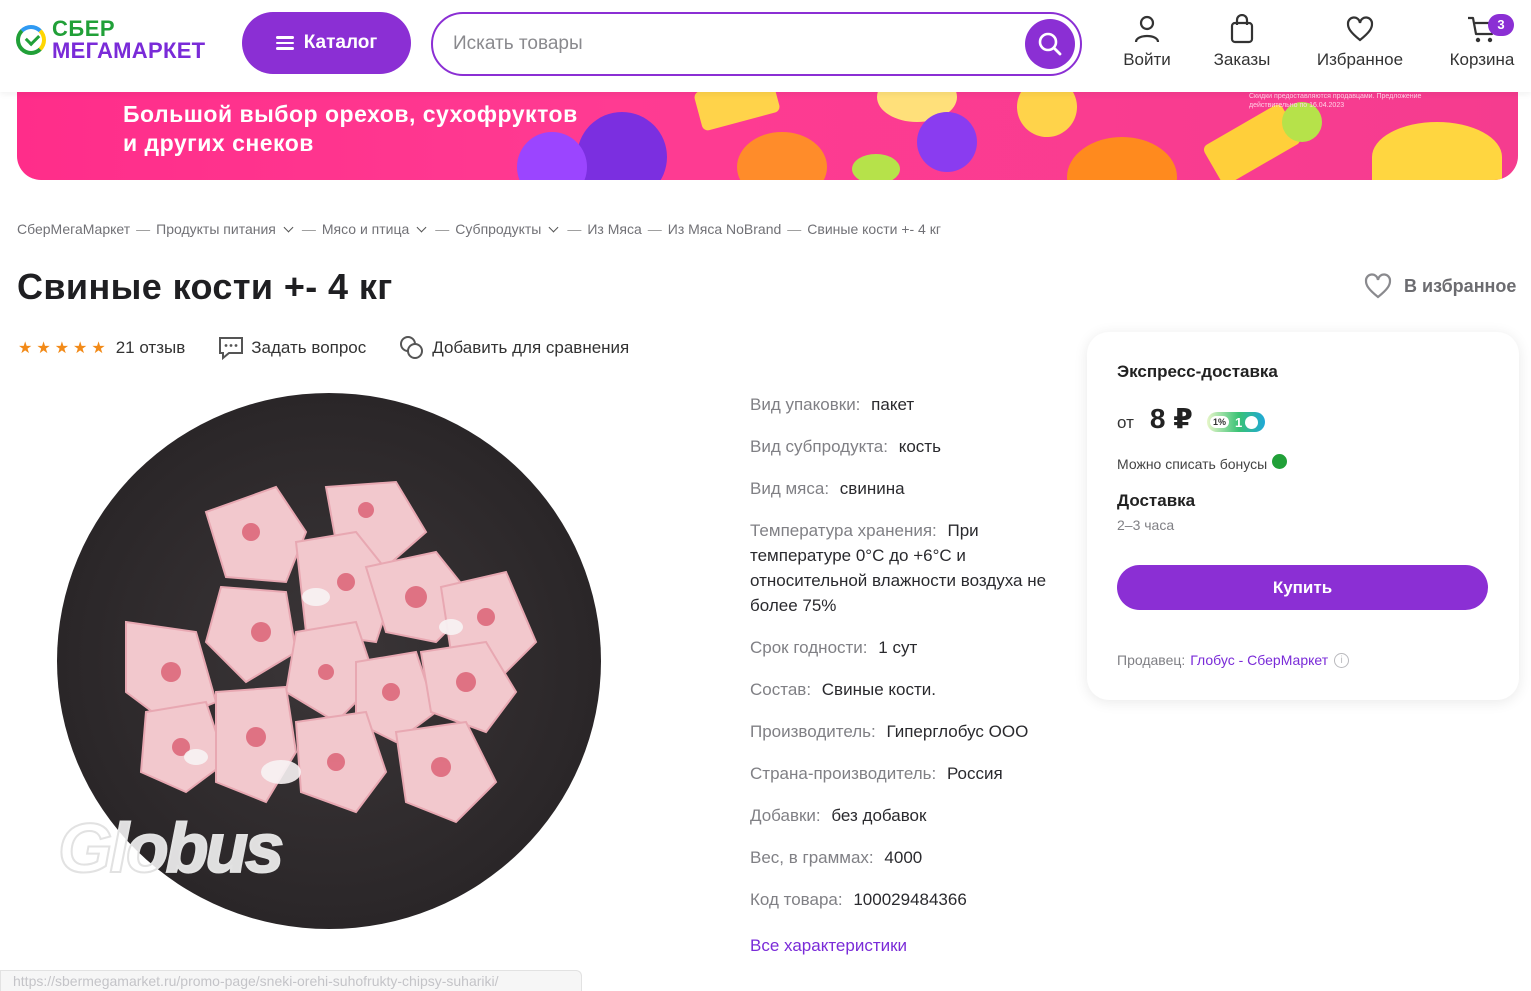 Image resolution: width=1531 pixels, height=991 pixels. I want to click on banner-line2: и других снеков, so click(218, 143).